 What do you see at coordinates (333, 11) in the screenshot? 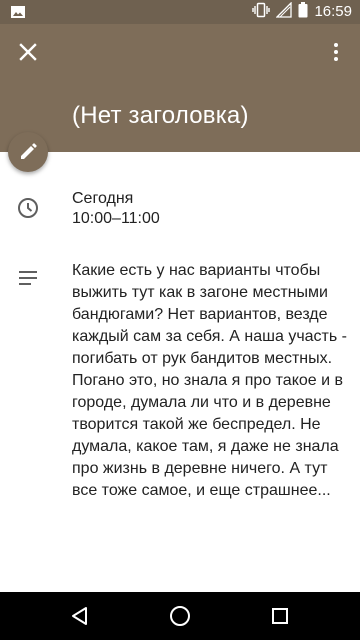
I see `clock-time: 16:59` at bounding box center [333, 11].